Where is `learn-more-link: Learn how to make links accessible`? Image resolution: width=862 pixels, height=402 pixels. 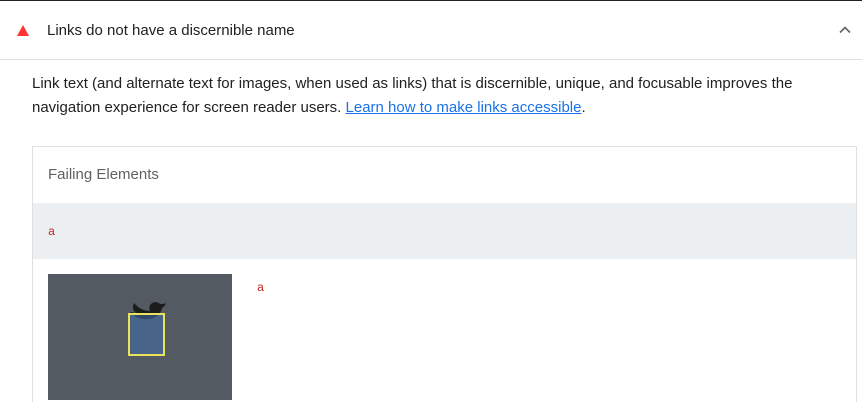
learn-more-link: Learn how to make links accessible is located at coordinates (464, 107).